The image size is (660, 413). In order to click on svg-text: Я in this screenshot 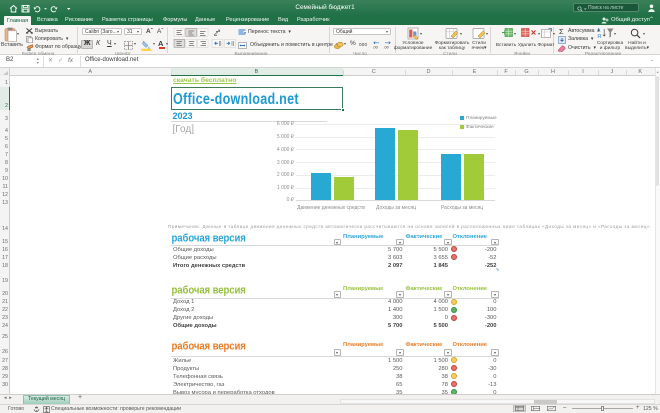, I will do `click(599, 36)`.